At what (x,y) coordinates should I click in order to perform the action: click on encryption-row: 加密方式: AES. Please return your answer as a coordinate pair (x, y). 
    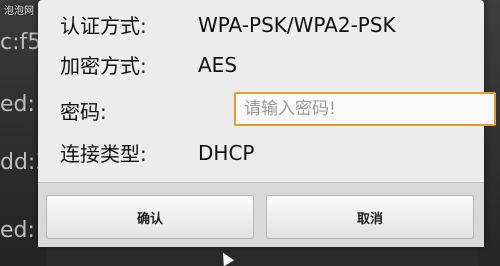
    Looking at the image, I should click on (148, 64).